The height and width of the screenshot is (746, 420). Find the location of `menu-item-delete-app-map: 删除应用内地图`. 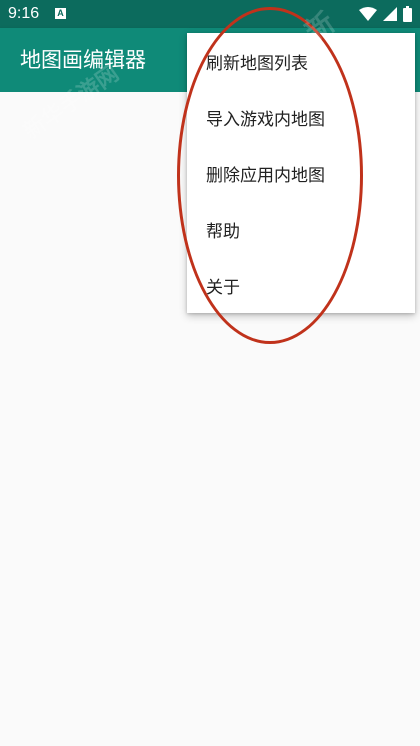

menu-item-delete-app-map: 删除应用内地图 is located at coordinates (301, 173).